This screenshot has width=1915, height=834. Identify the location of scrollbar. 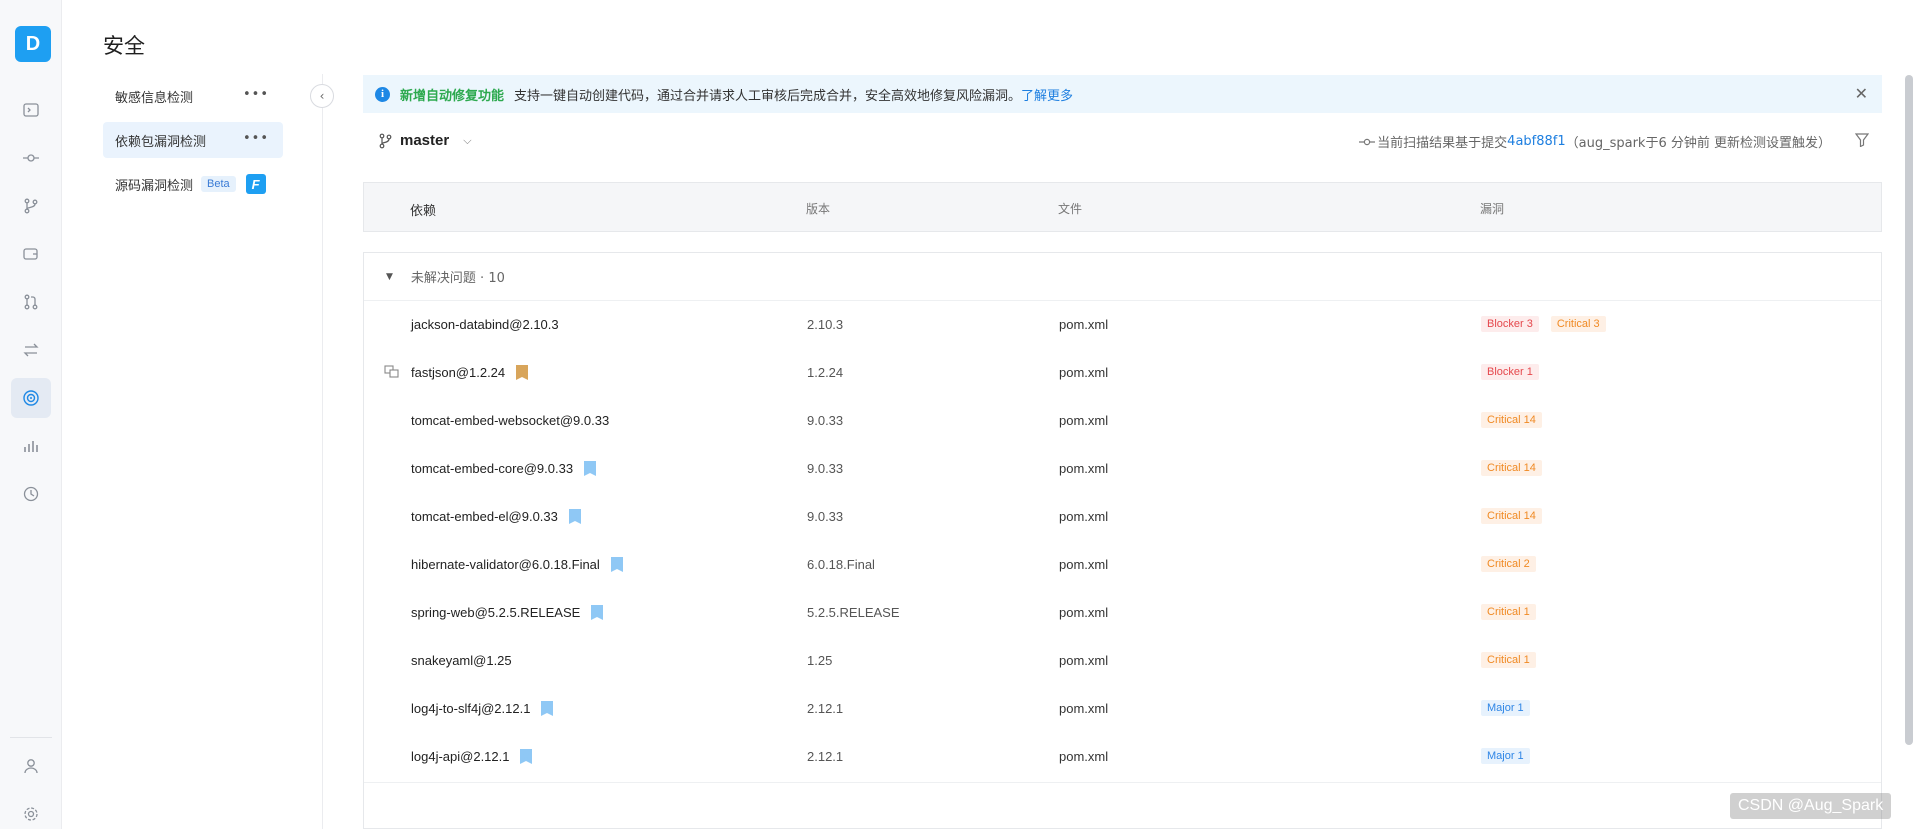
(1909, 410).